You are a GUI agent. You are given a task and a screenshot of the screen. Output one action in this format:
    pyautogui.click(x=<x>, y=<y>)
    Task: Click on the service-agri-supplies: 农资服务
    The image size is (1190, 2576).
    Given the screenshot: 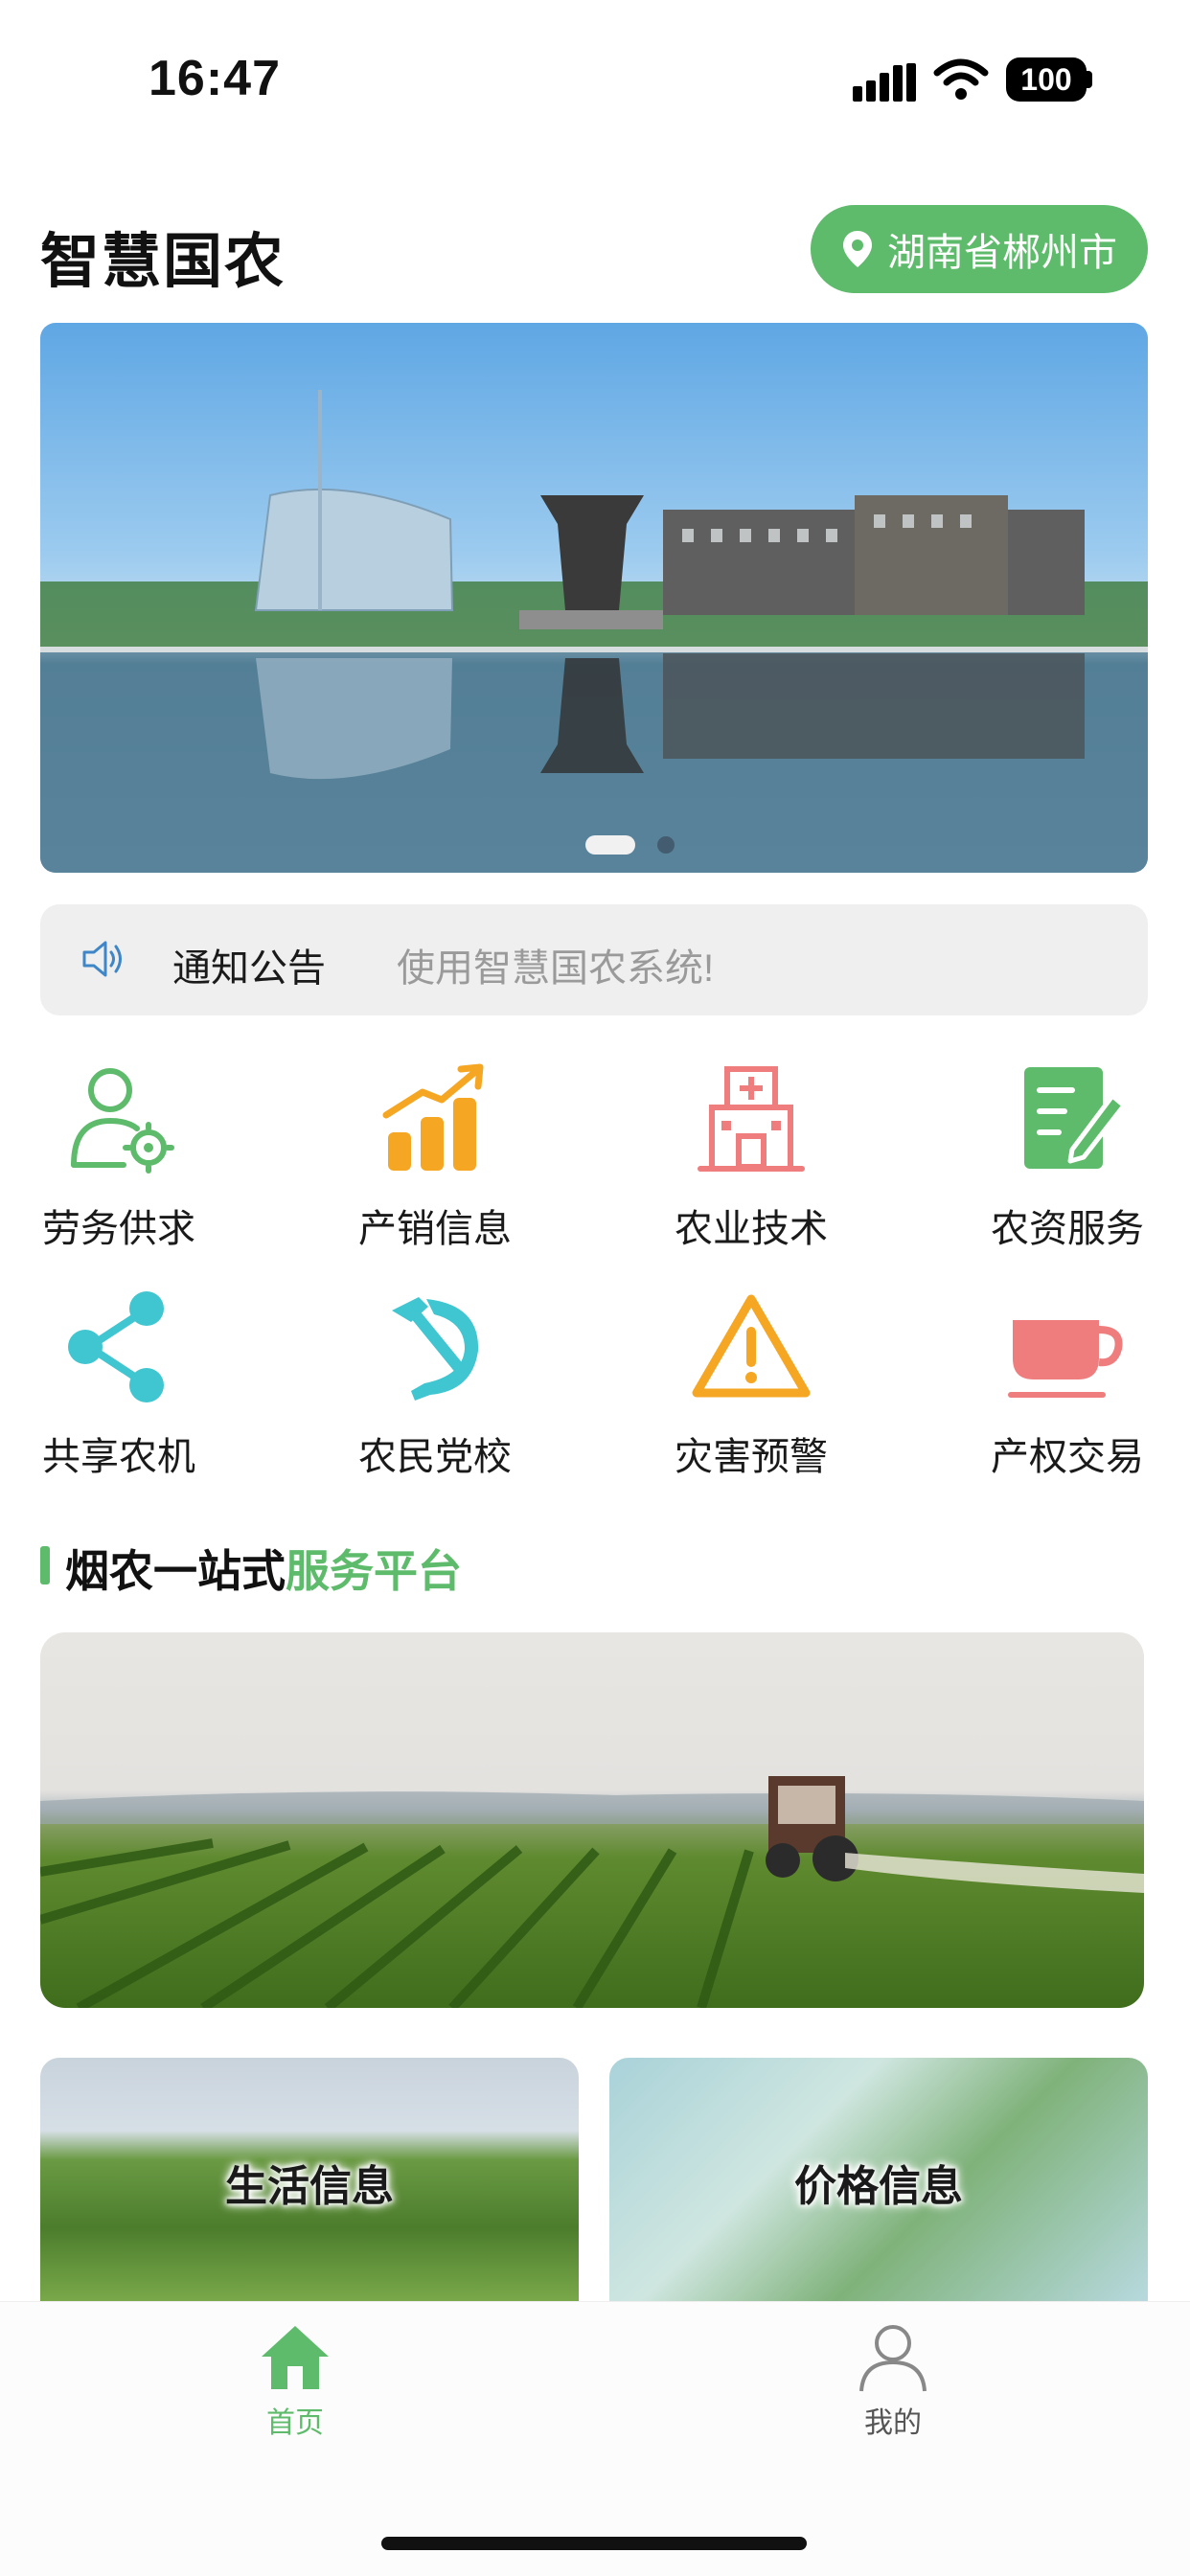 What is the action you would take?
    pyautogui.click(x=1067, y=1162)
    